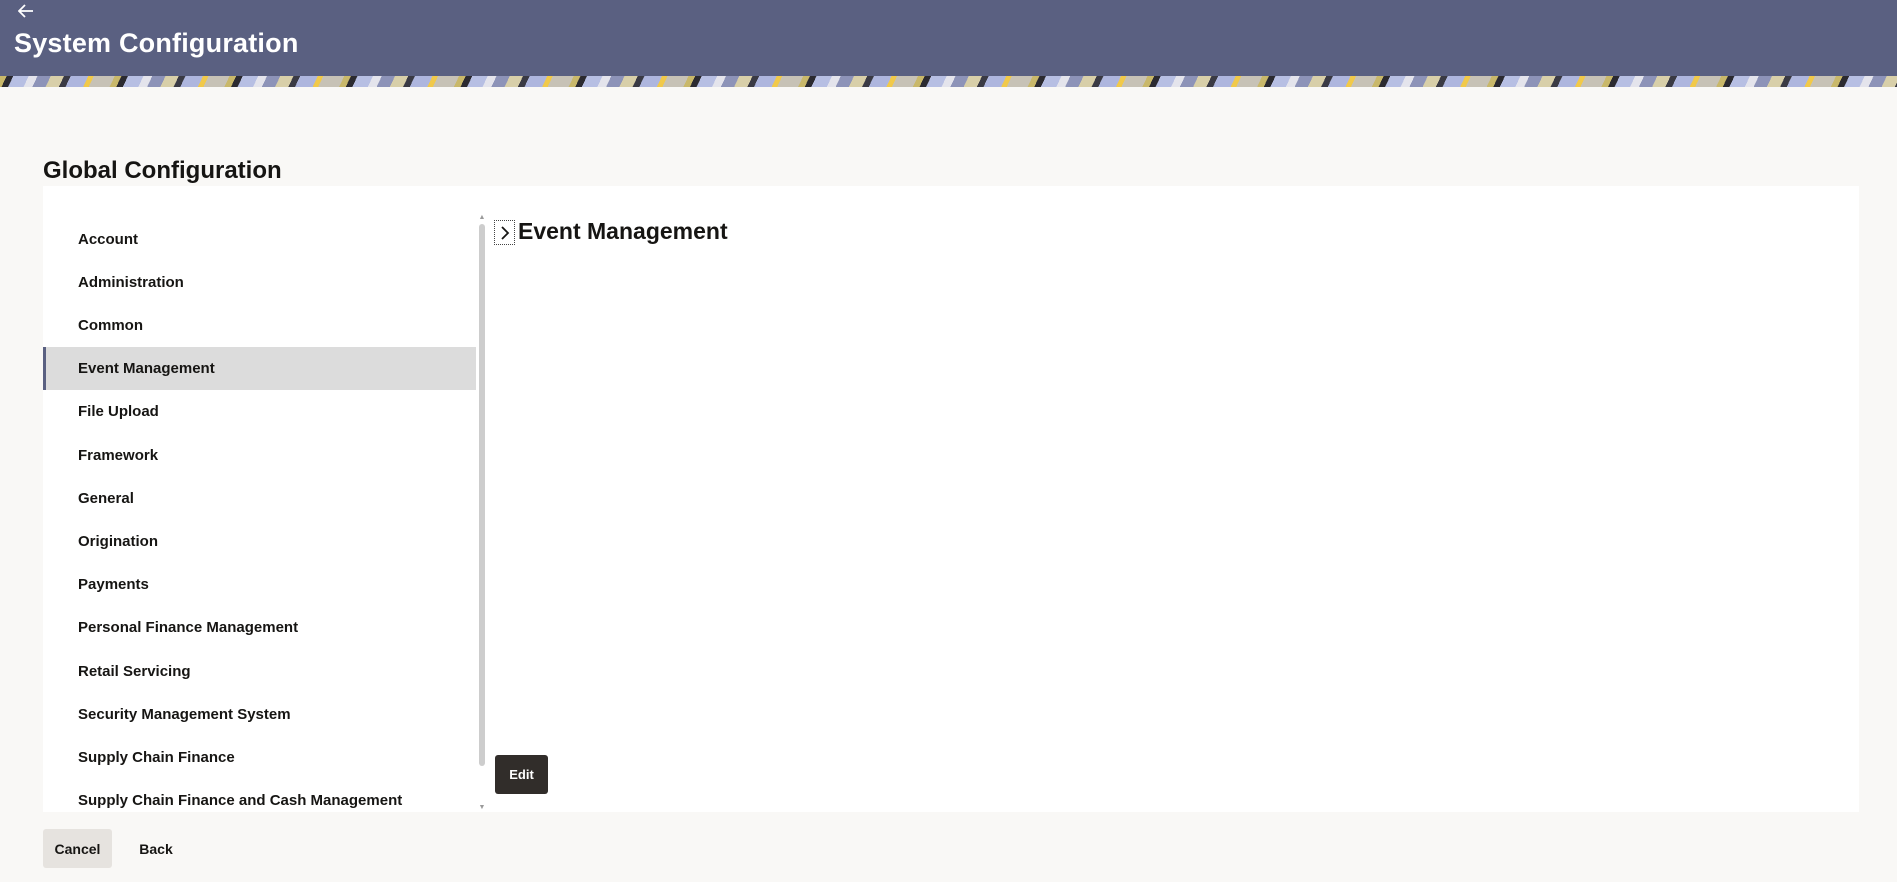 This screenshot has width=1897, height=882. Describe the element at coordinates (184, 714) in the screenshot. I see `nav-item-label: Security Management System` at that location.